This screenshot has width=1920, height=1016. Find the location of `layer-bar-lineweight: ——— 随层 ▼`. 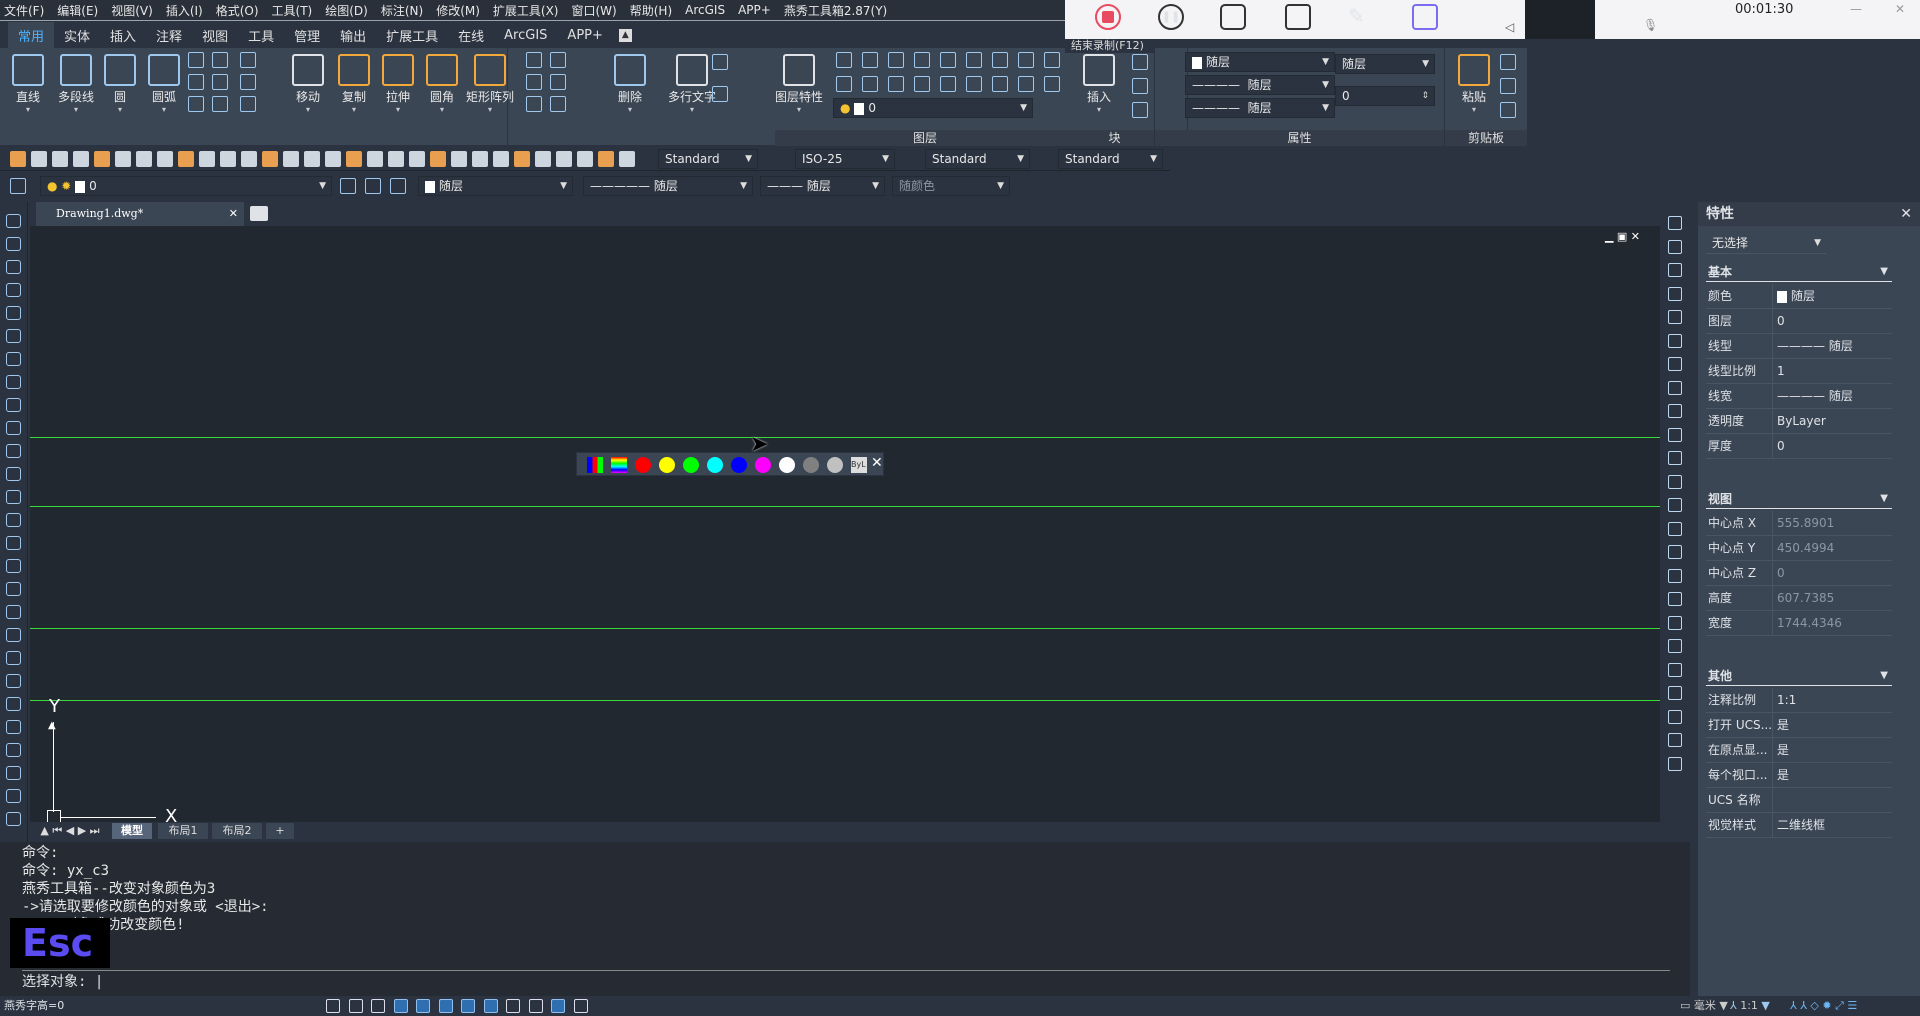

layer-bar-lineweight: ——— 随层 ▼ is located at coordinates (822, 186).